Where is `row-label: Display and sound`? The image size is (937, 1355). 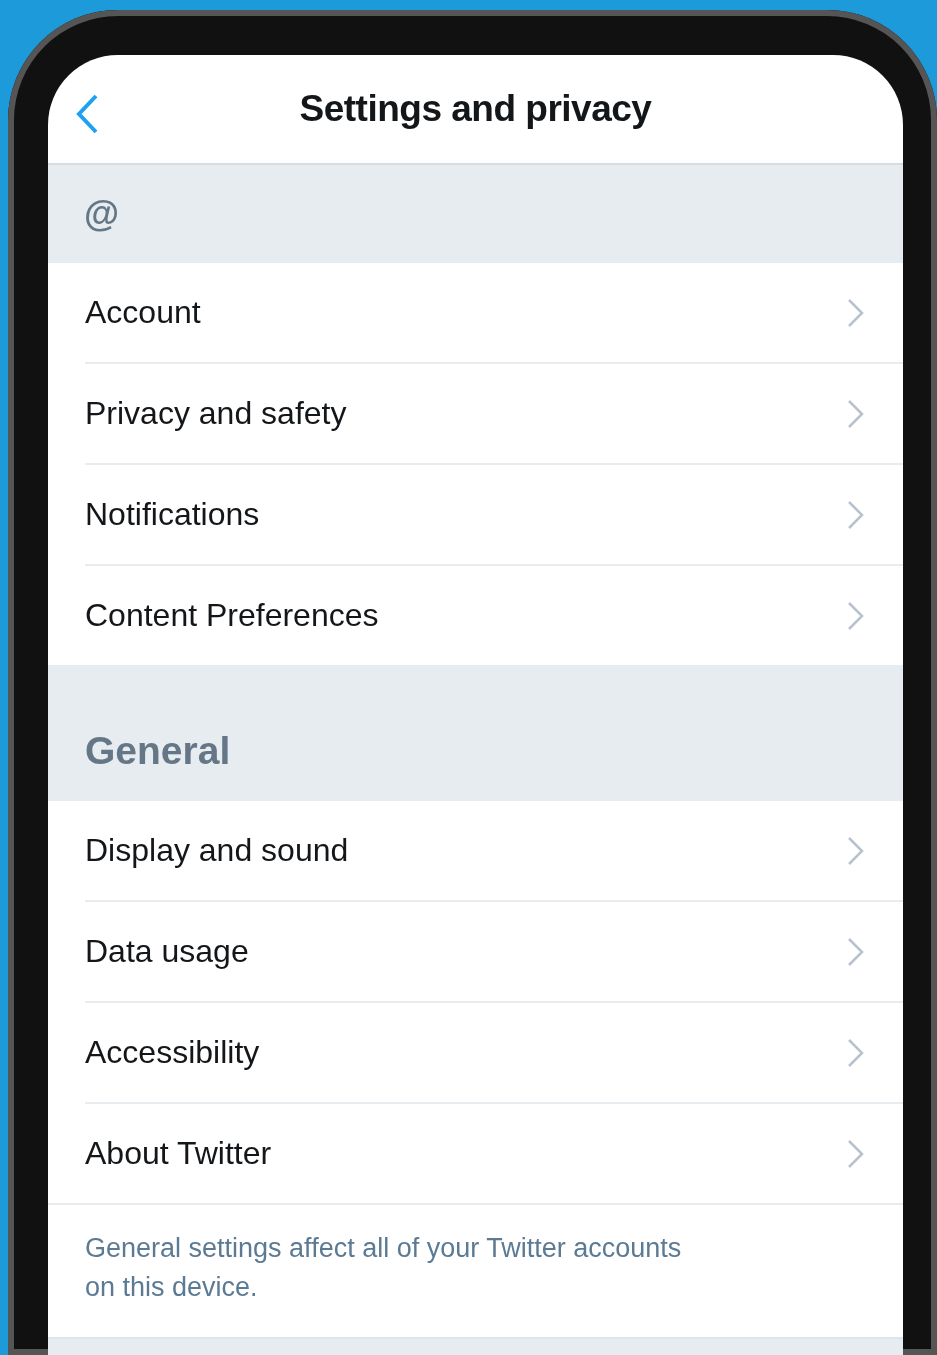
row-label: Display and sound is located at coordinates (217, 850).